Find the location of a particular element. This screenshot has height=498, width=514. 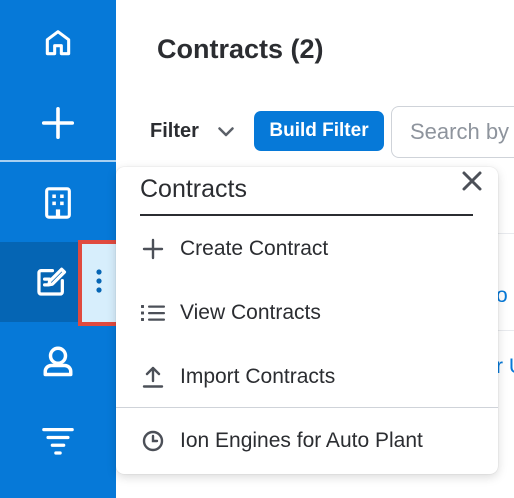

edit-contract-icon is located at coordinates (51, 282).